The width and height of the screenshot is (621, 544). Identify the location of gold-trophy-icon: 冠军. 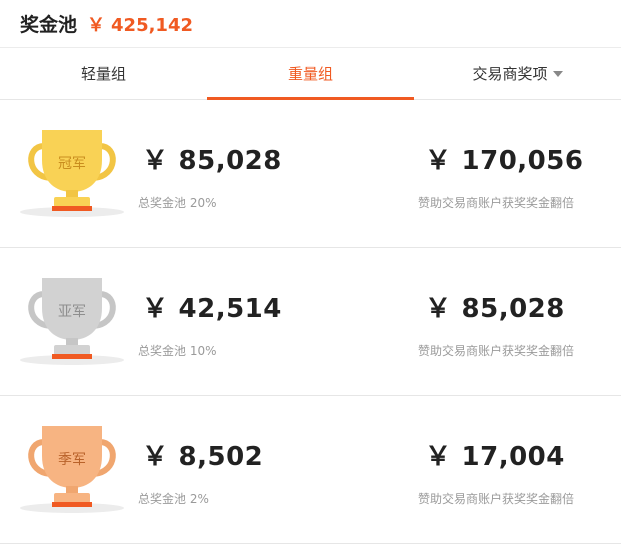
(72, 173).